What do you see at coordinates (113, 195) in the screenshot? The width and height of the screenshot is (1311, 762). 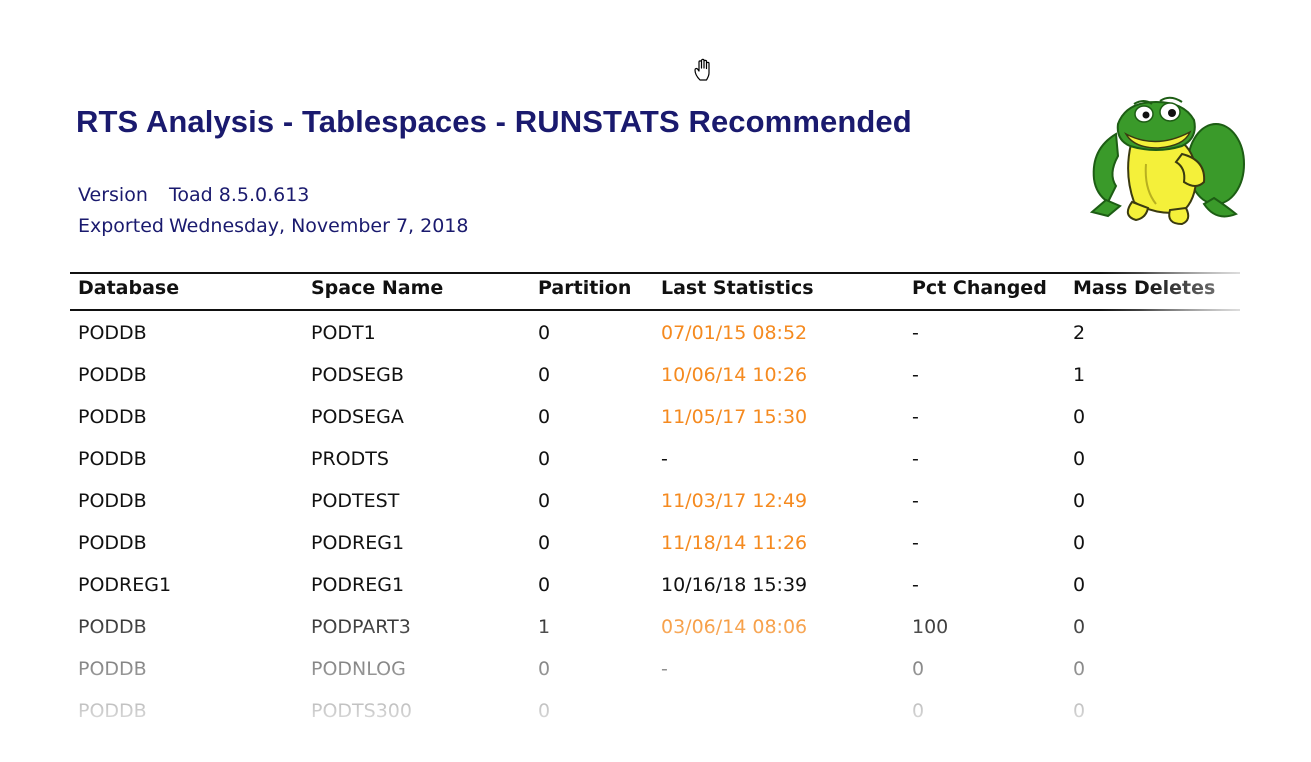 I see `version-label: Version` at bounding box center [113, 195].